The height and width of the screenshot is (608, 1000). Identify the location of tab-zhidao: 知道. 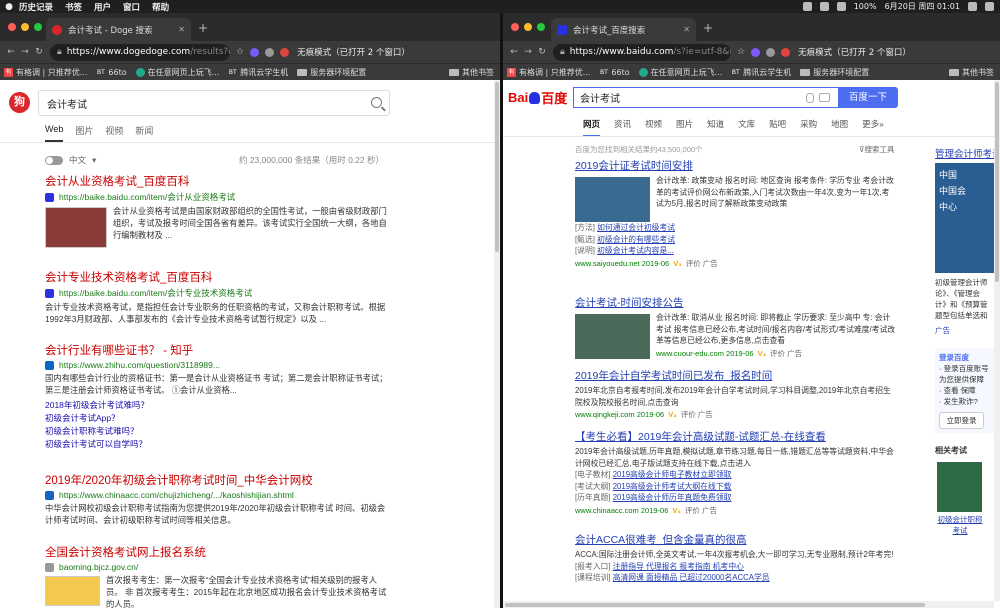
(715, 127).